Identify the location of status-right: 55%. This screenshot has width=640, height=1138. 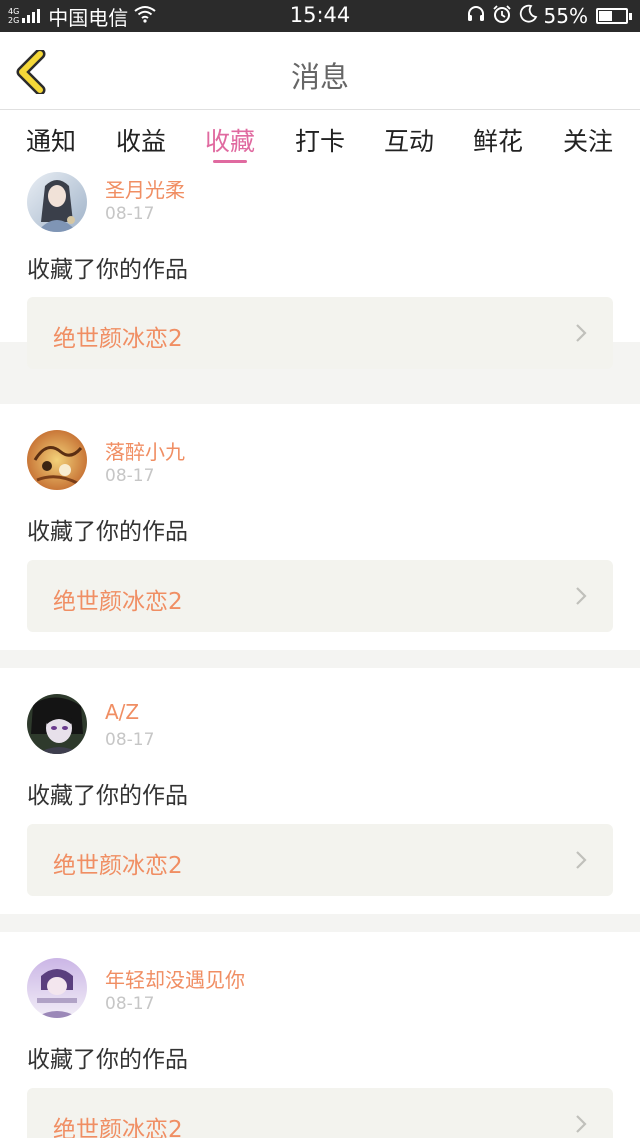
(546, 16).